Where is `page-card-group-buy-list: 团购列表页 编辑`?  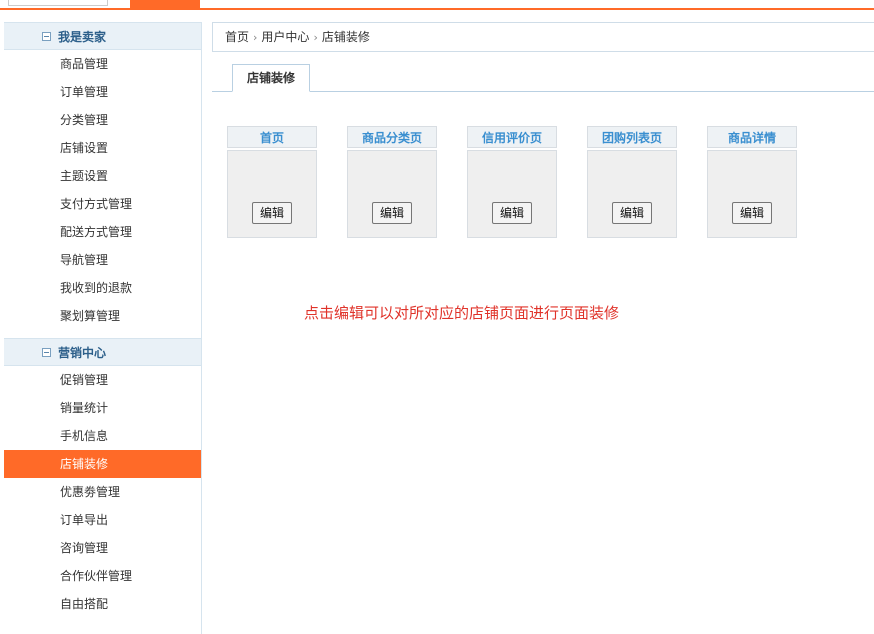 page-card-group-buy-list: 团购列表页 编辑 is located at coordinates (632, 182).